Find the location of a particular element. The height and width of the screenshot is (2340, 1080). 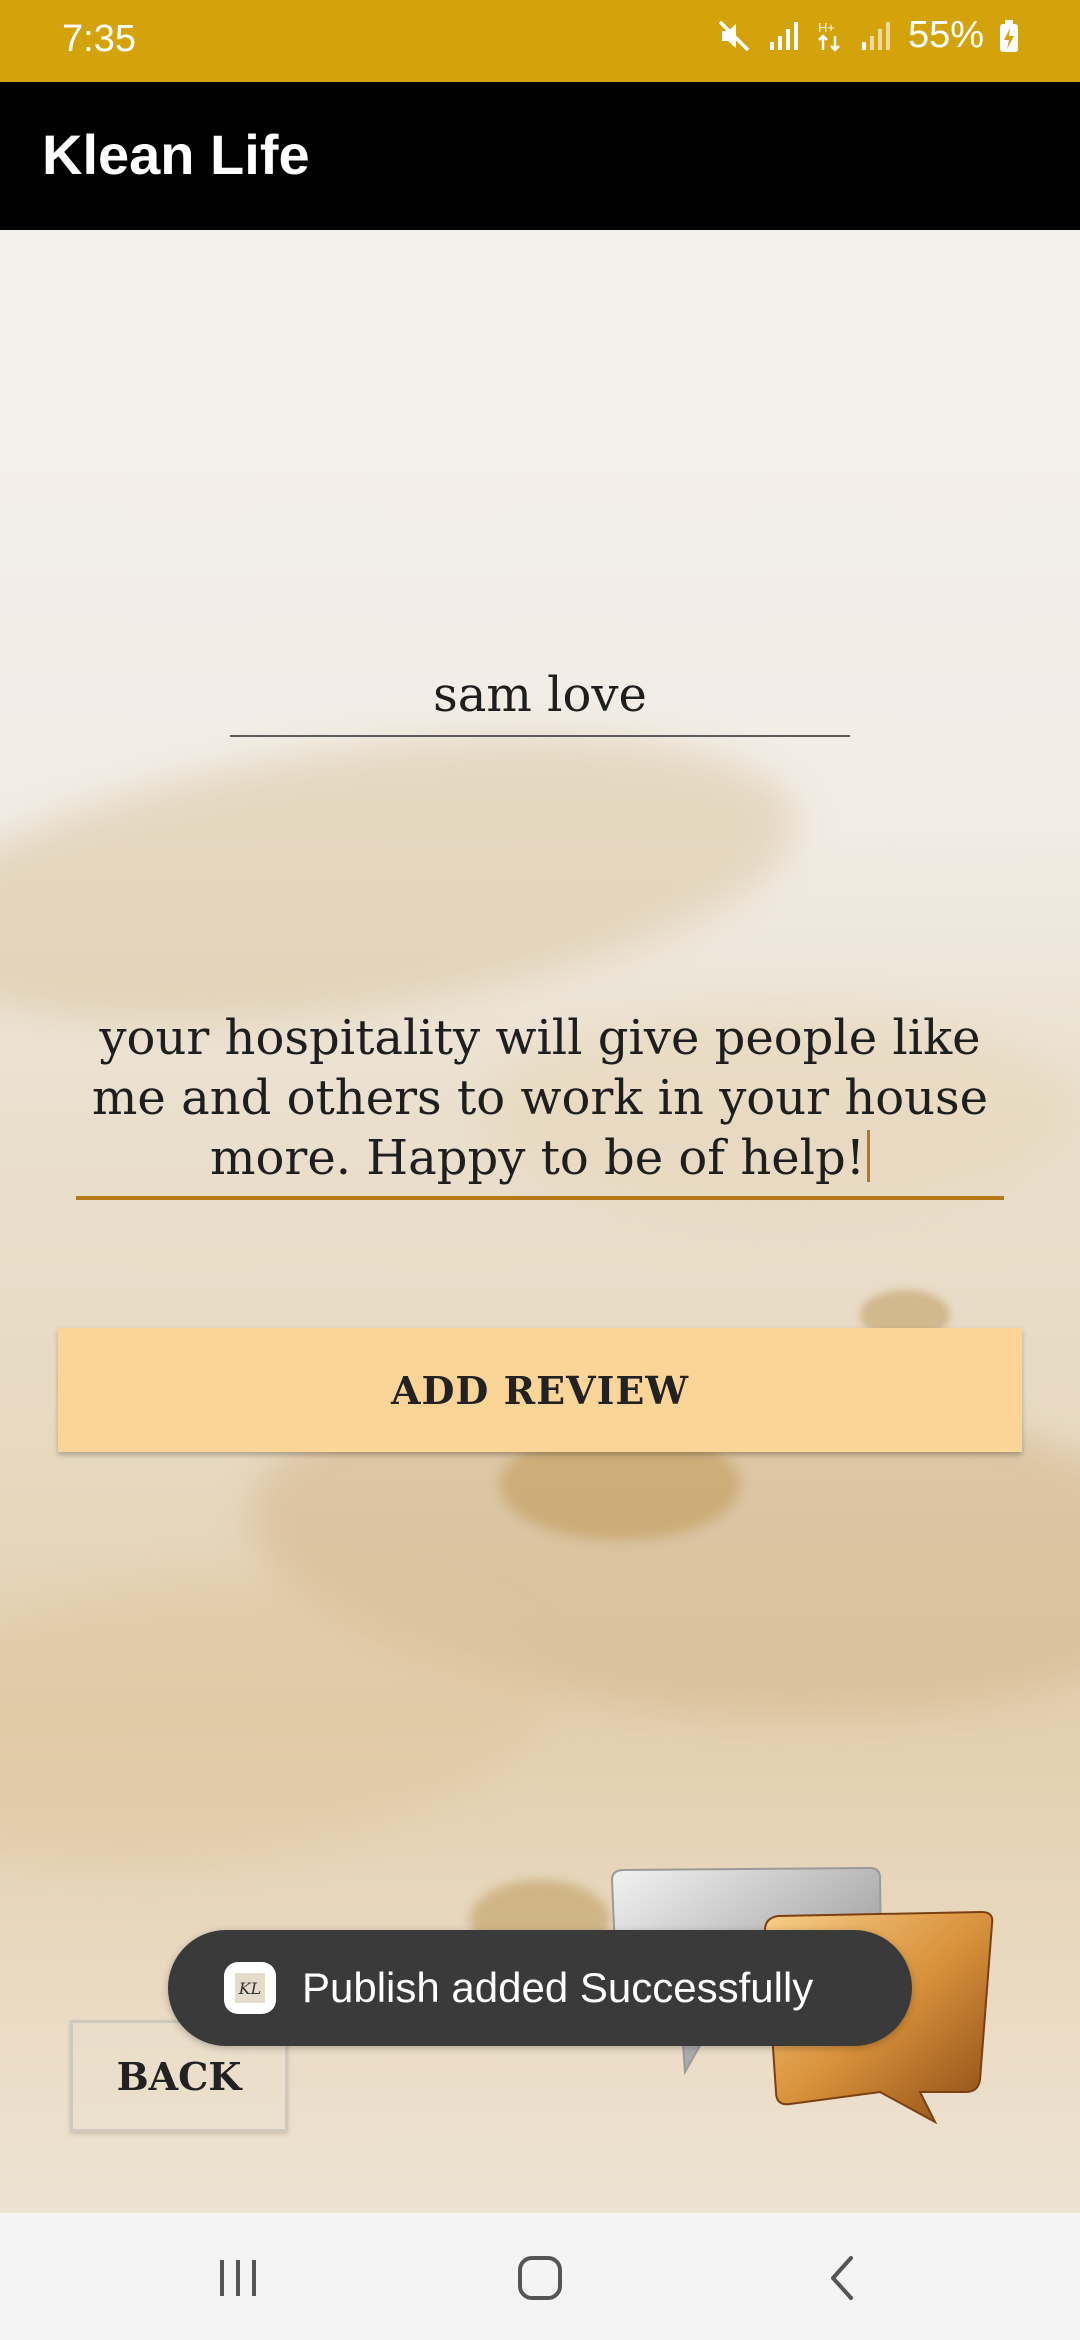

app-bar: Klean Life is located at coordinates (540, 156).